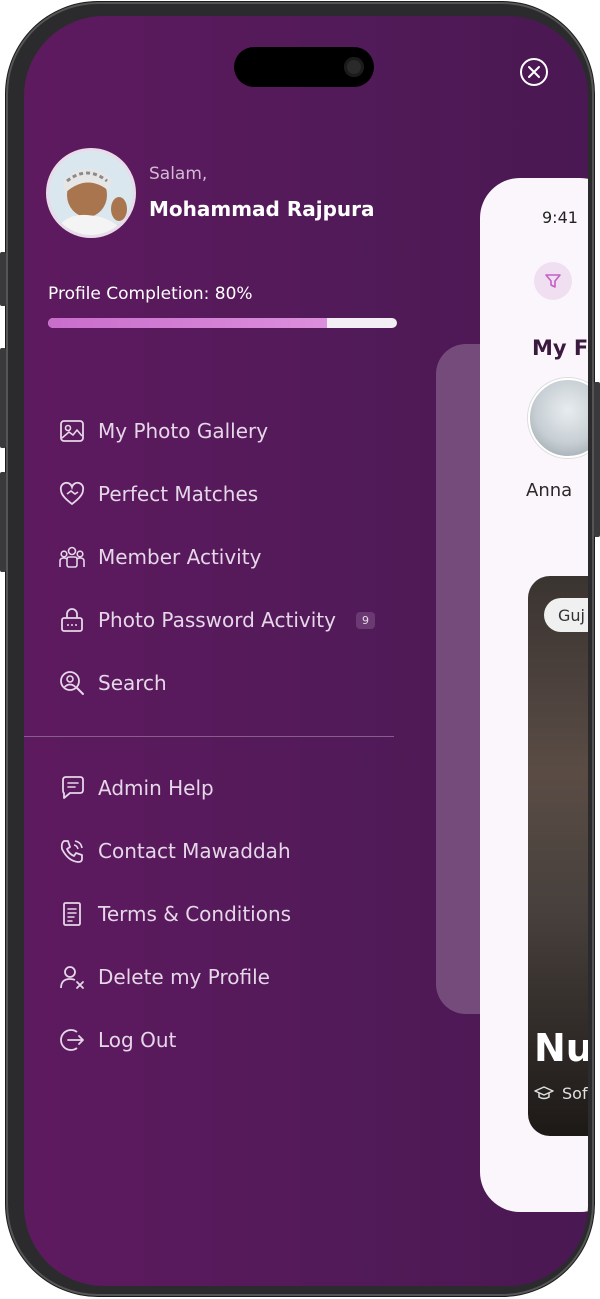 This screenshot has width=600, height=1299. Describe the element at coordinates (178, 174) in the screenshot. I see `greeting: Salam,` at that location.